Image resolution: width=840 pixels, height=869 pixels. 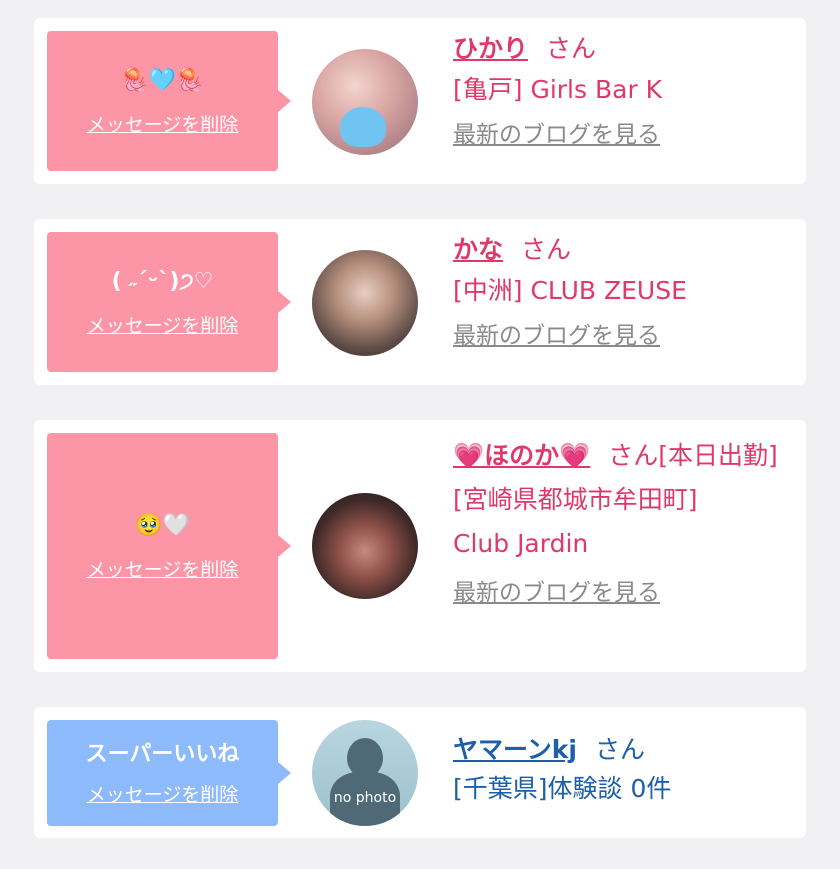 What do you see at coordinates (169, 302) in the screenshot?
I see `message-bubble: ( ˶ˊᵕˋ)੭♡ メッセージを削除` at bounding box center [169, 302].